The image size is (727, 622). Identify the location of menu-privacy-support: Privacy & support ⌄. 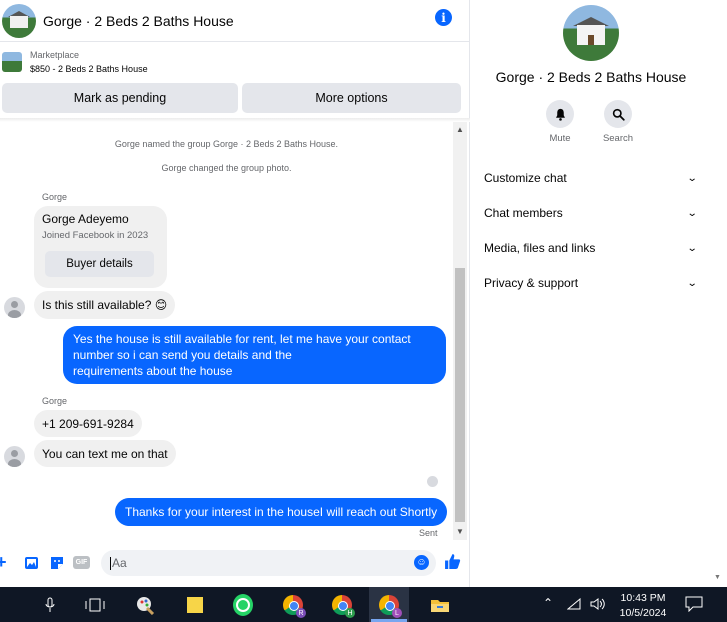
(591, 283).